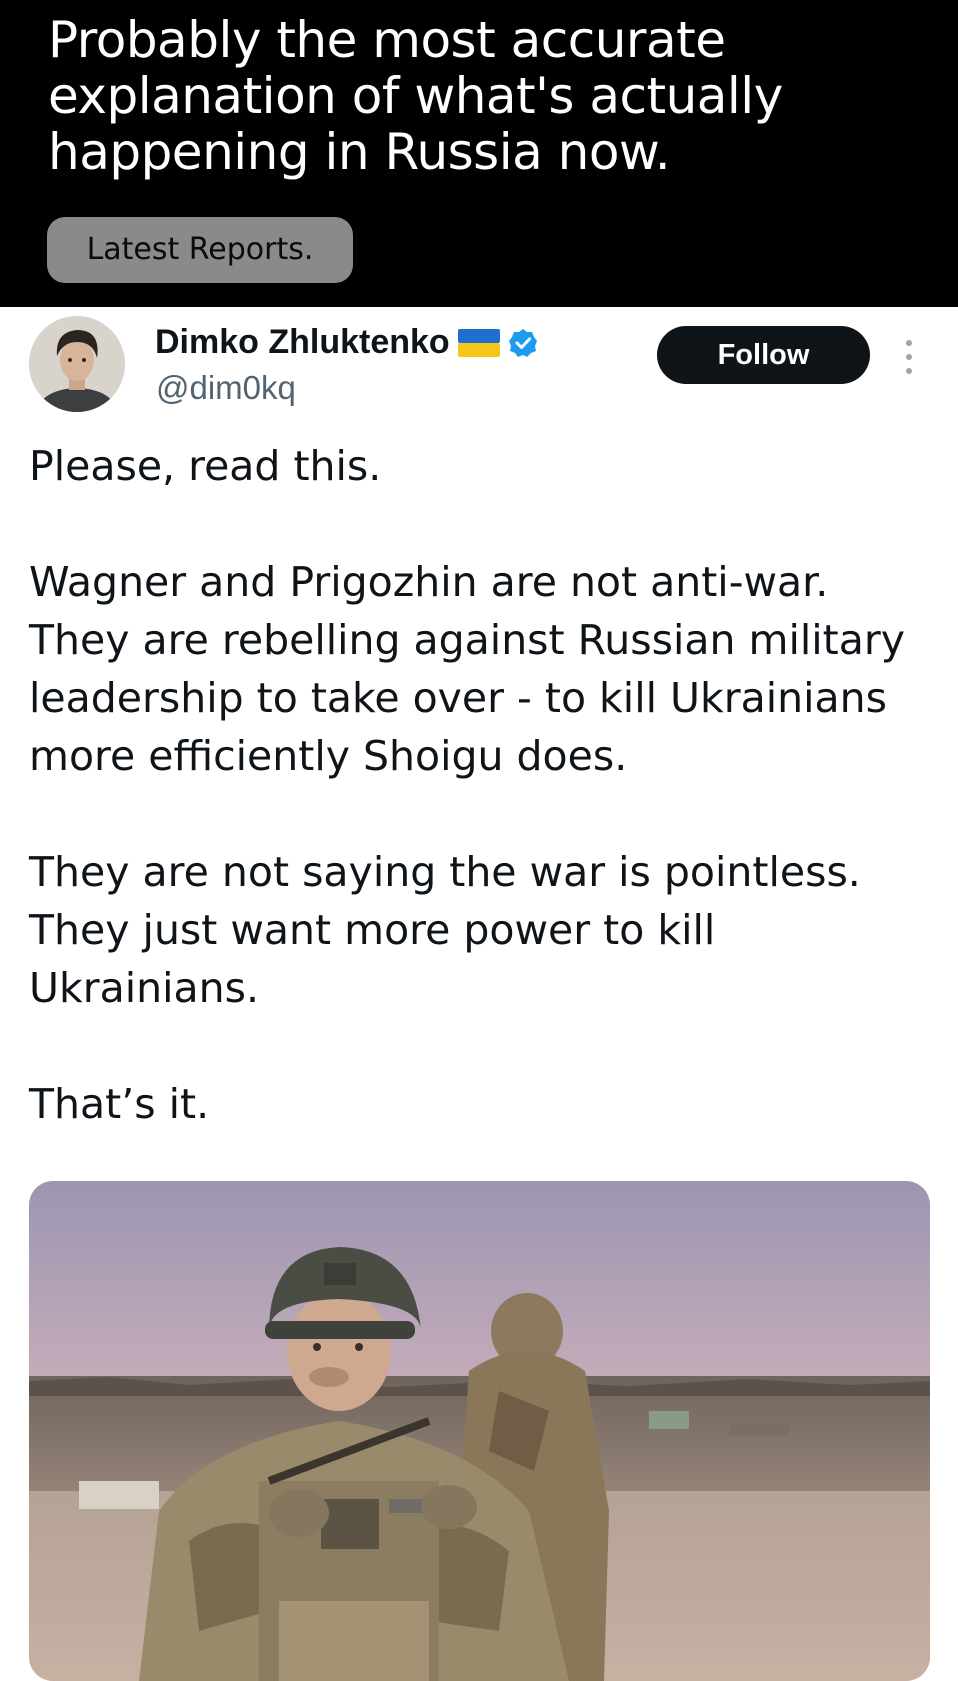 The image size is (958, 1681). Describe the element at coordinates (226, 388) in the screenshot. I see `author-handle: @dim0kq` at that location.